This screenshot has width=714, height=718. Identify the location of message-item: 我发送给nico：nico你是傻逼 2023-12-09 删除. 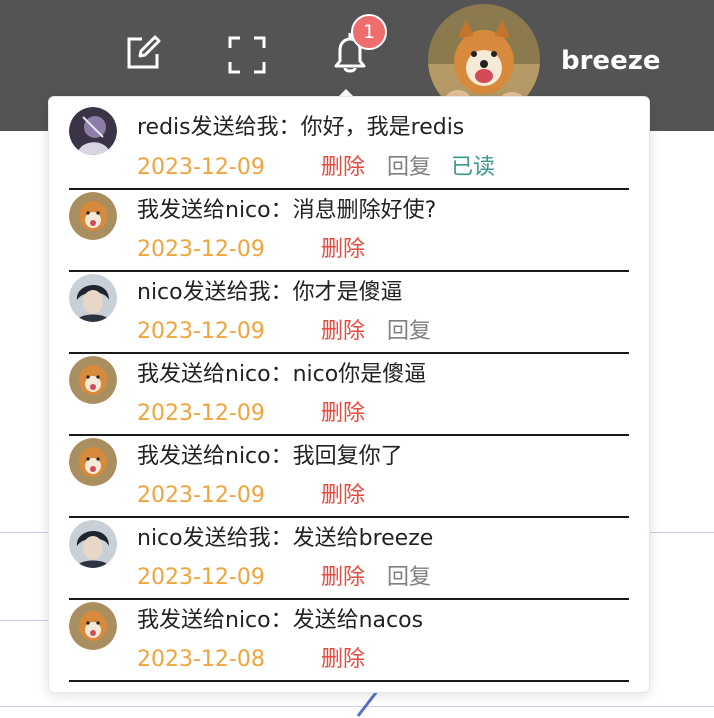
(349, 395).